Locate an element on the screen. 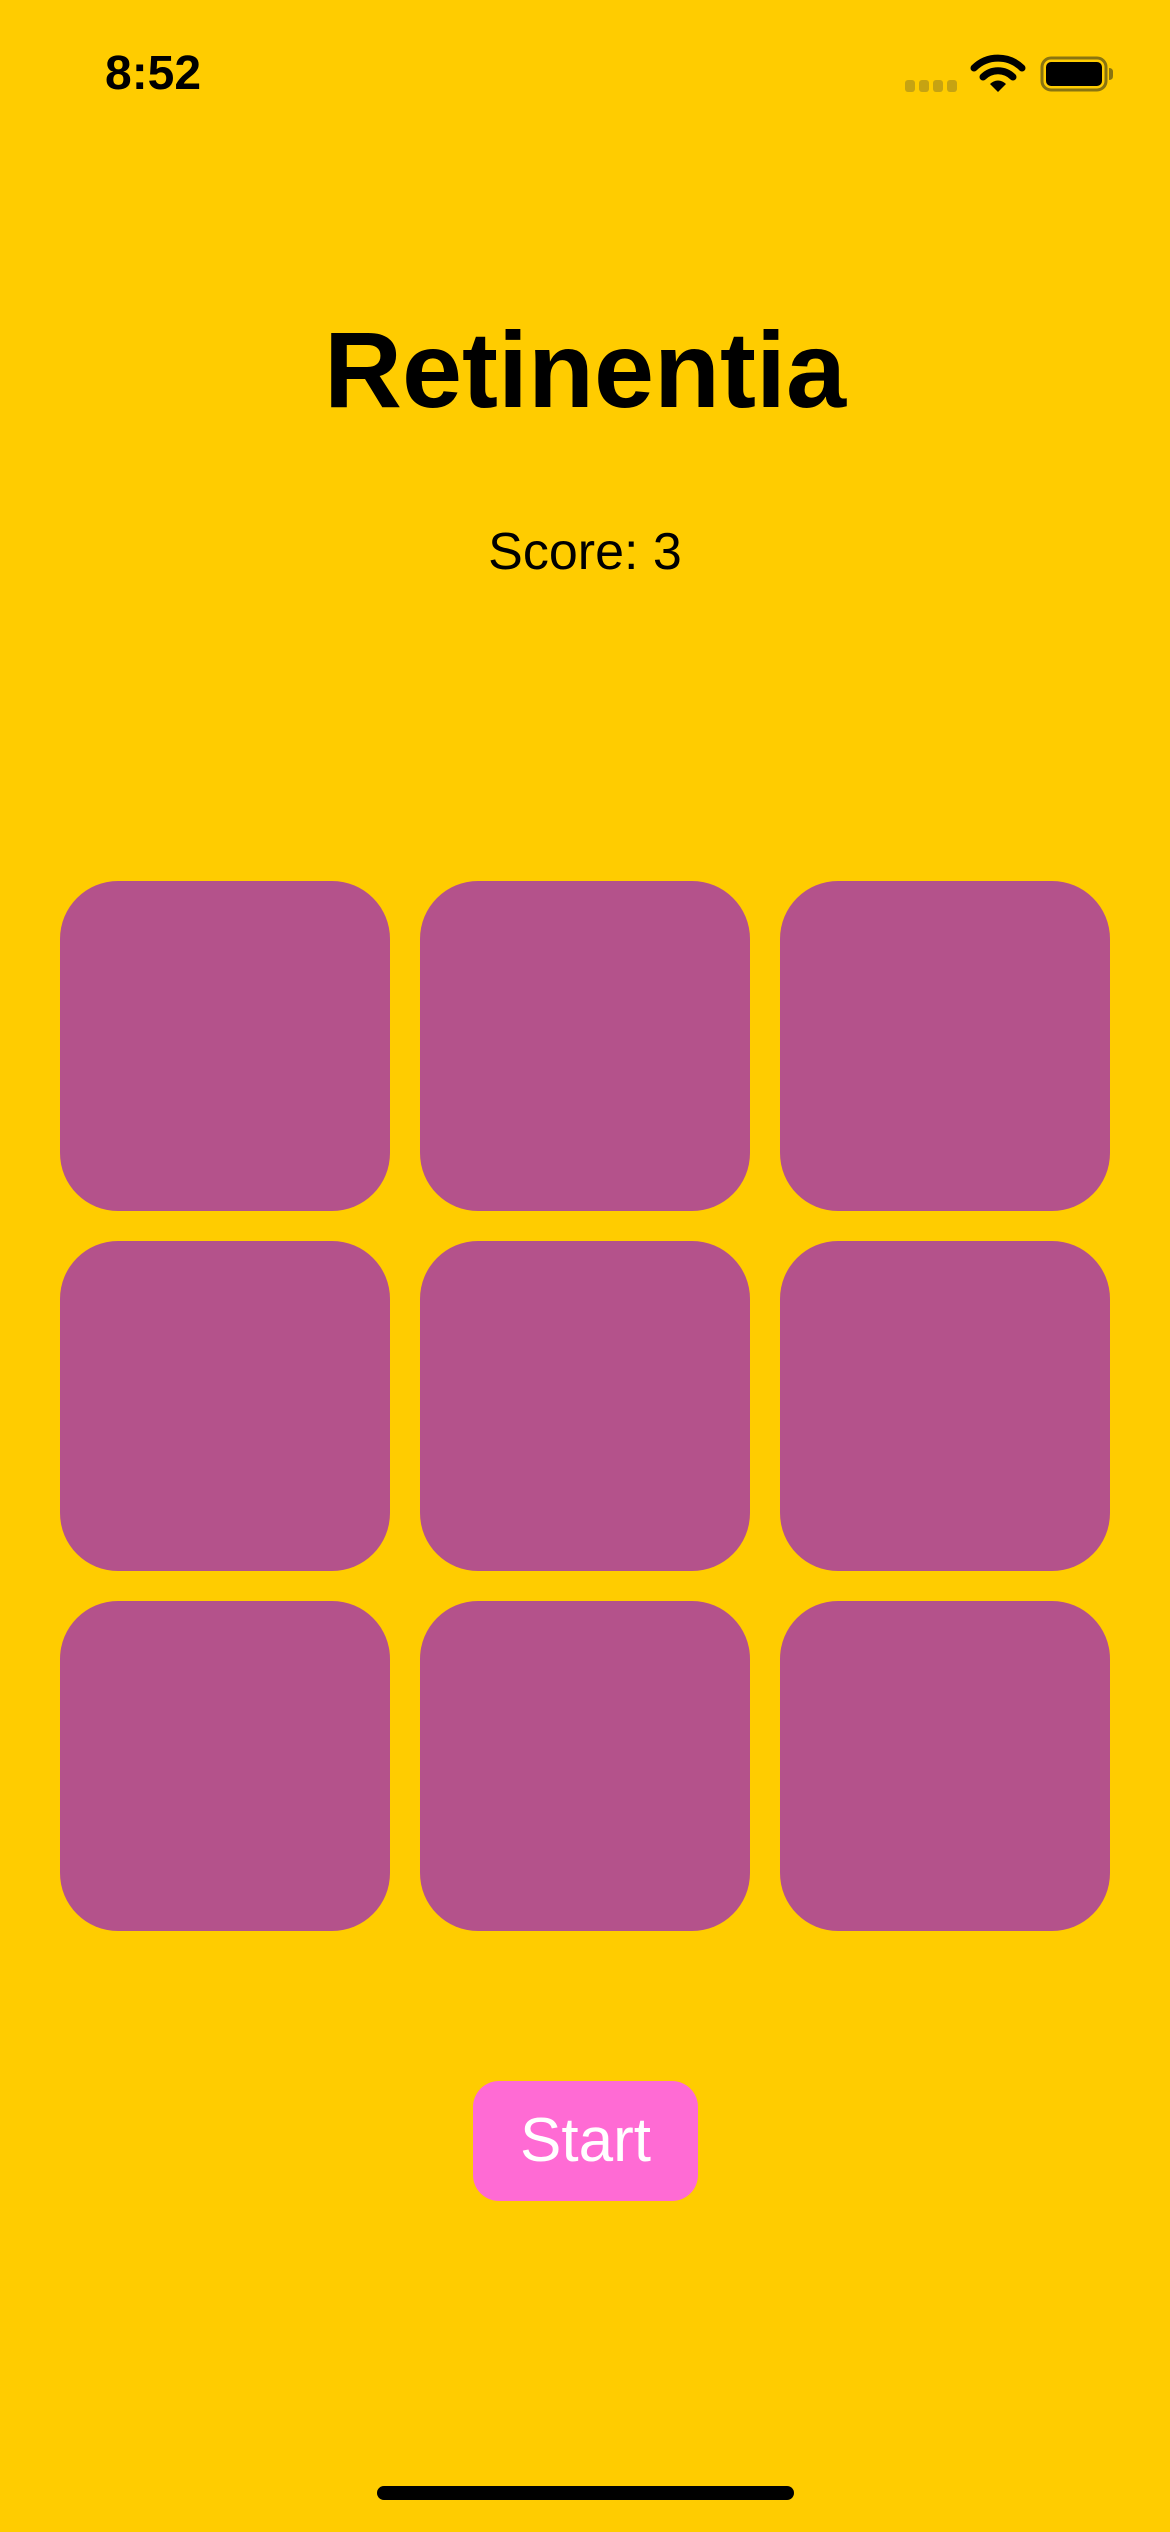 The height and width of the screenshot is (2532, 1170). start-button: Start is located at coordinates (585, 2141).